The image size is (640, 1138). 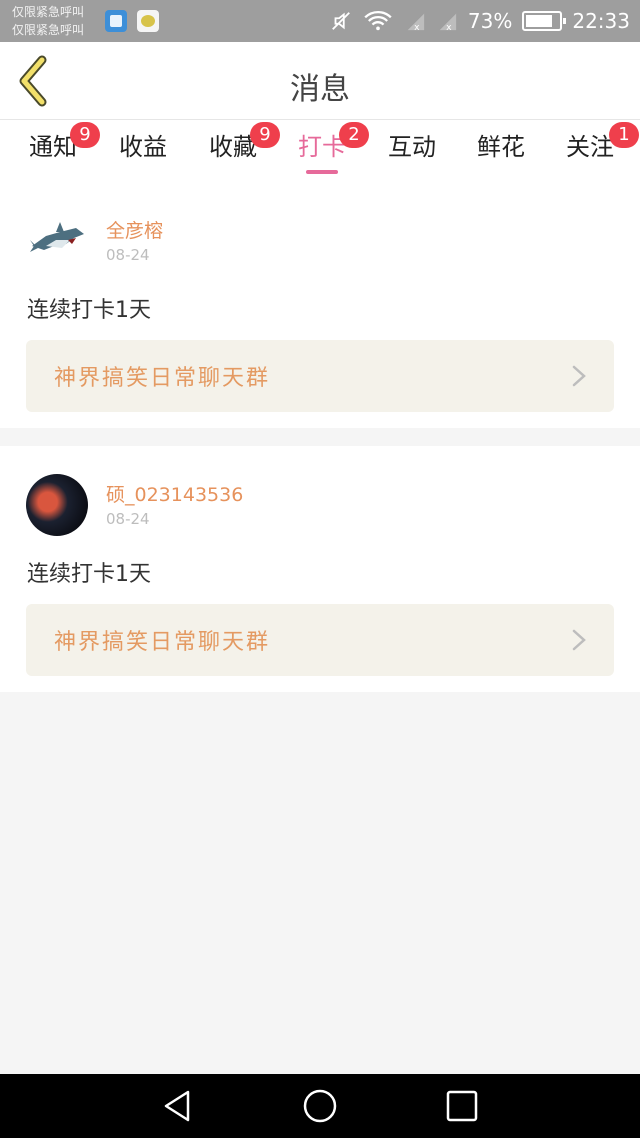 What do you see at coordinates (590, 147) in the screenshot?
I see `tab-label: 关注` at bounding box center [590, 147].